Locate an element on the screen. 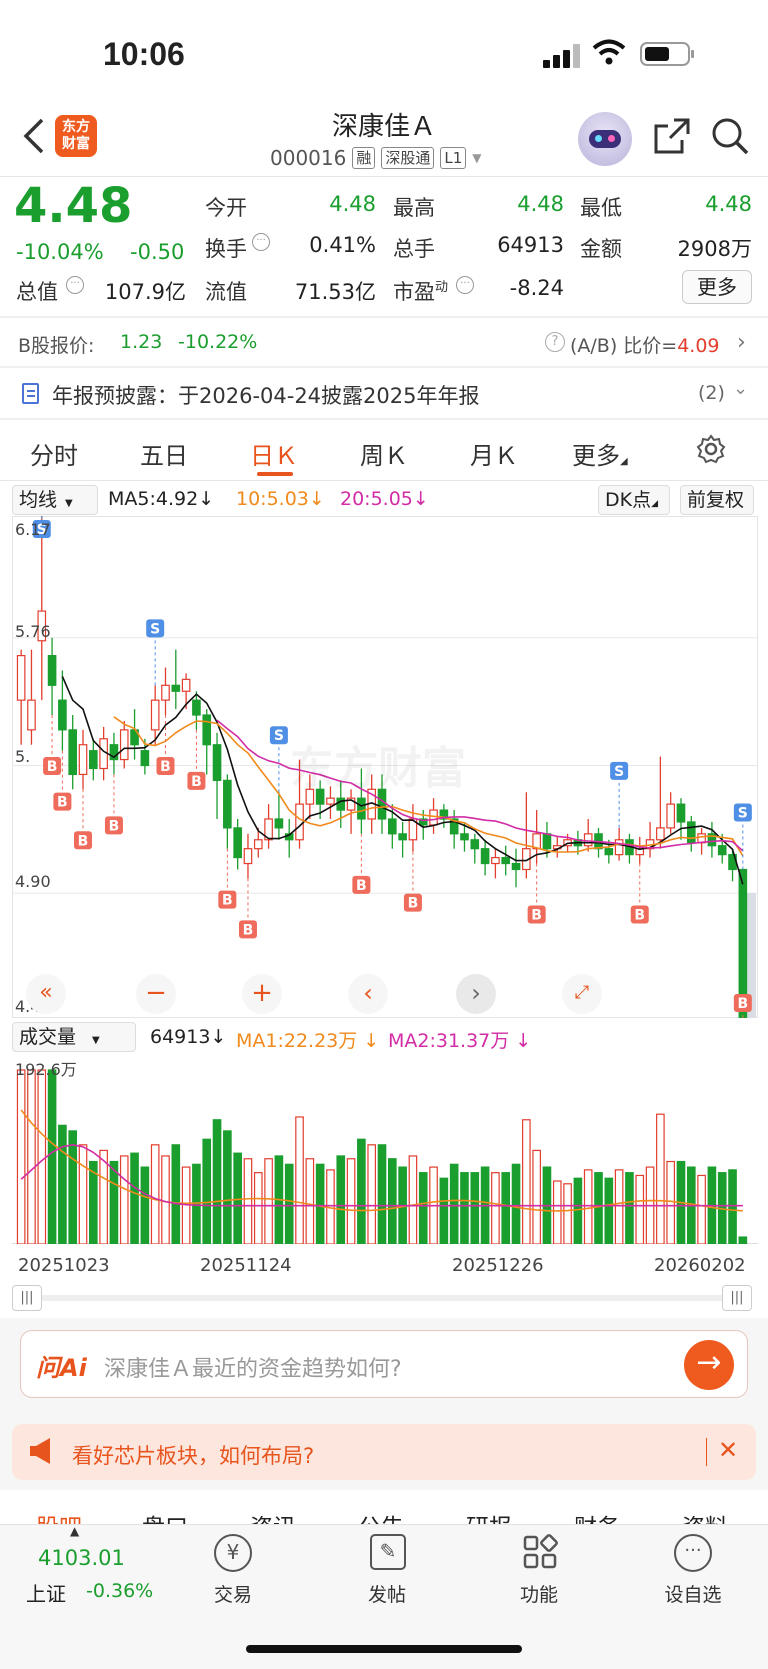 The image size is (768, 1669). search-icon is located at coordinates (730, 138).